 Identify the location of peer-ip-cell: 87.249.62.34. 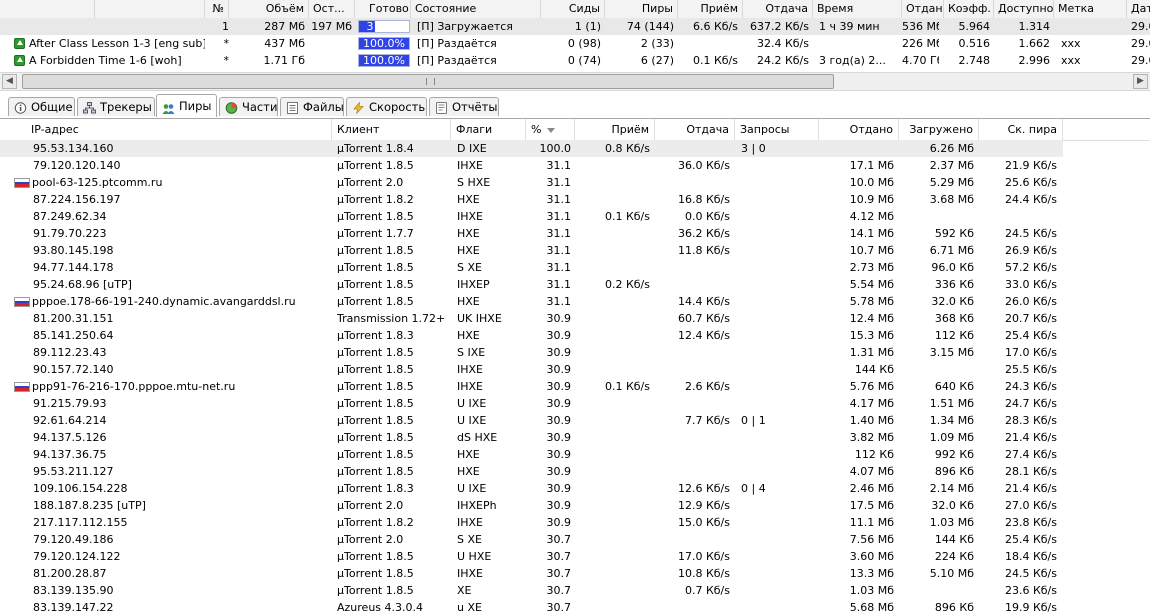
(70, 216).